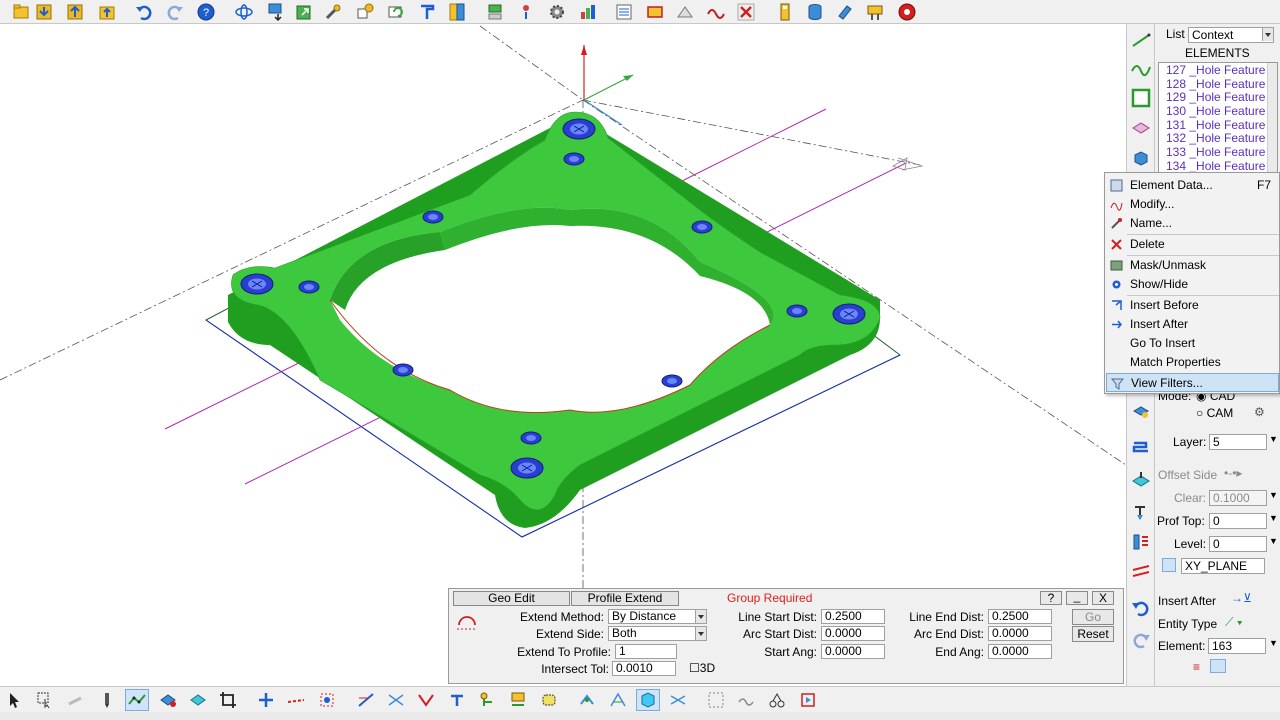  I want to click on list-dropdown: Context, so click(1231, 35).